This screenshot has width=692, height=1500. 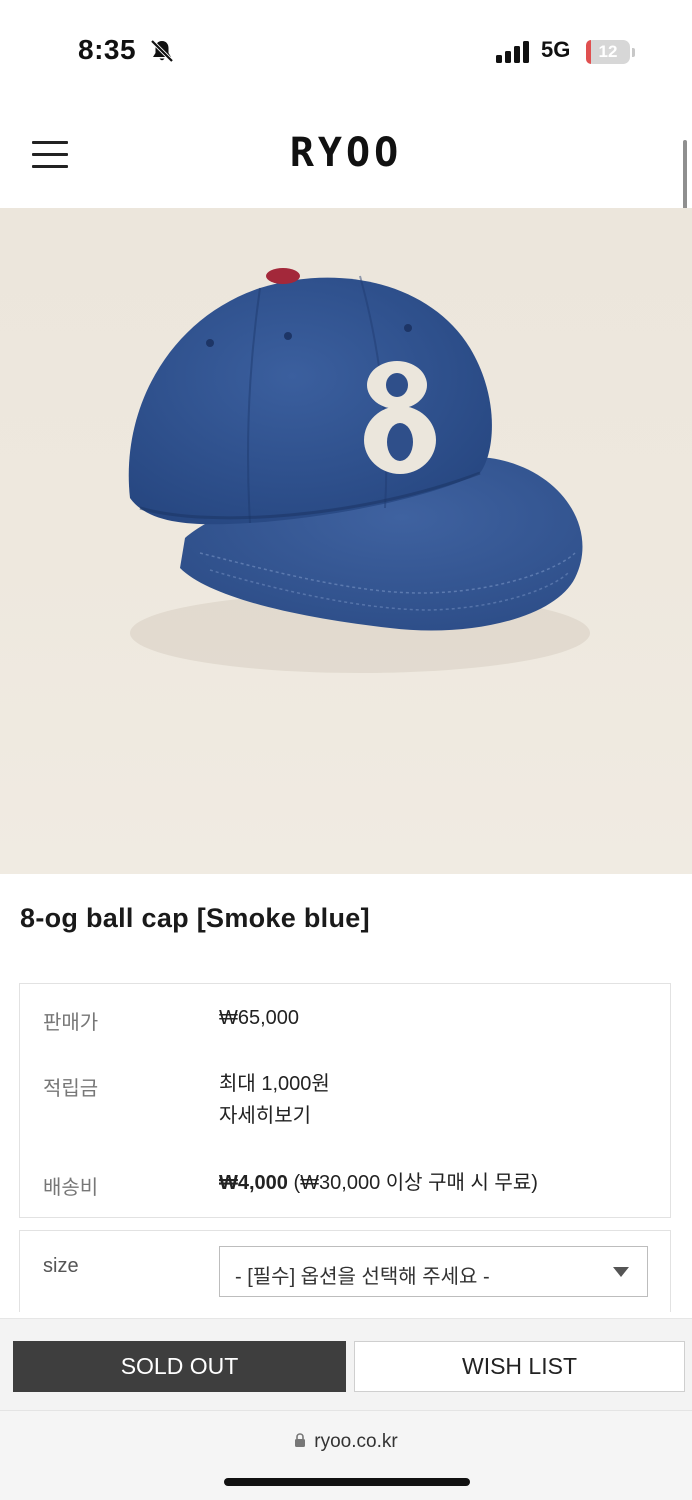 I want to click on battery-percent: 12, so click(x=608, y=51).